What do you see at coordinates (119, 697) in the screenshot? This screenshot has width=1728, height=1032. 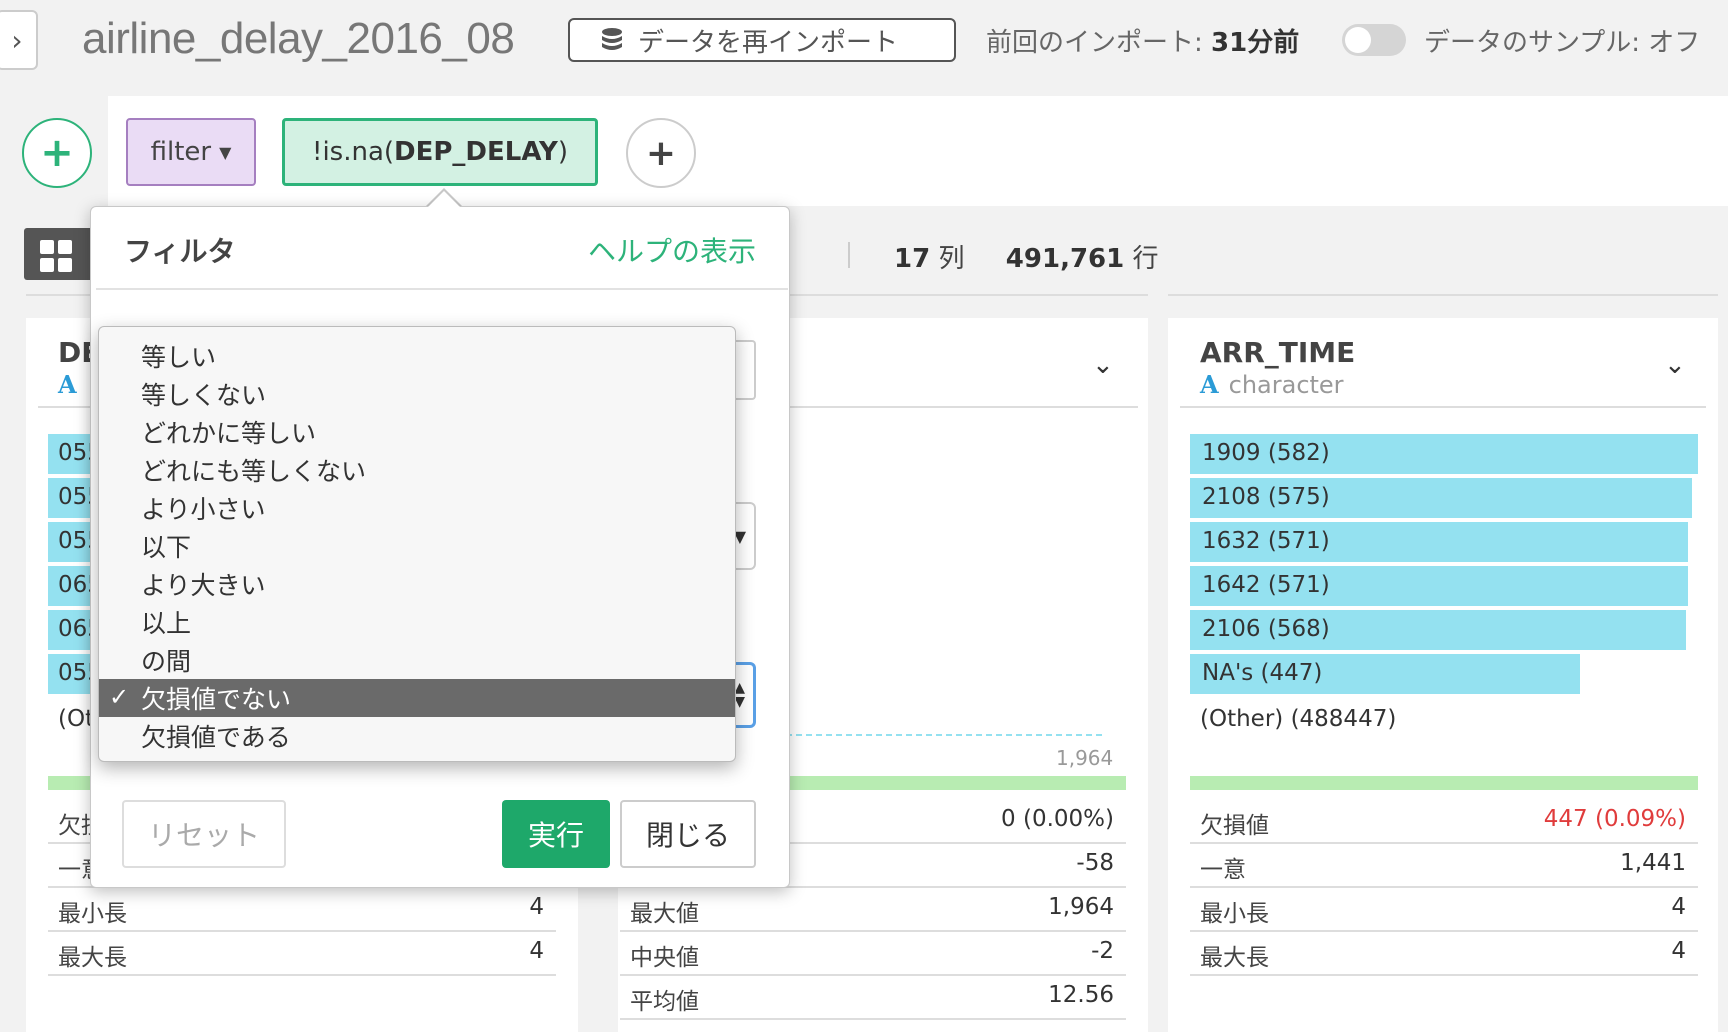 I see `checkmark-icon: ✓` at bounding box center [119, 697].